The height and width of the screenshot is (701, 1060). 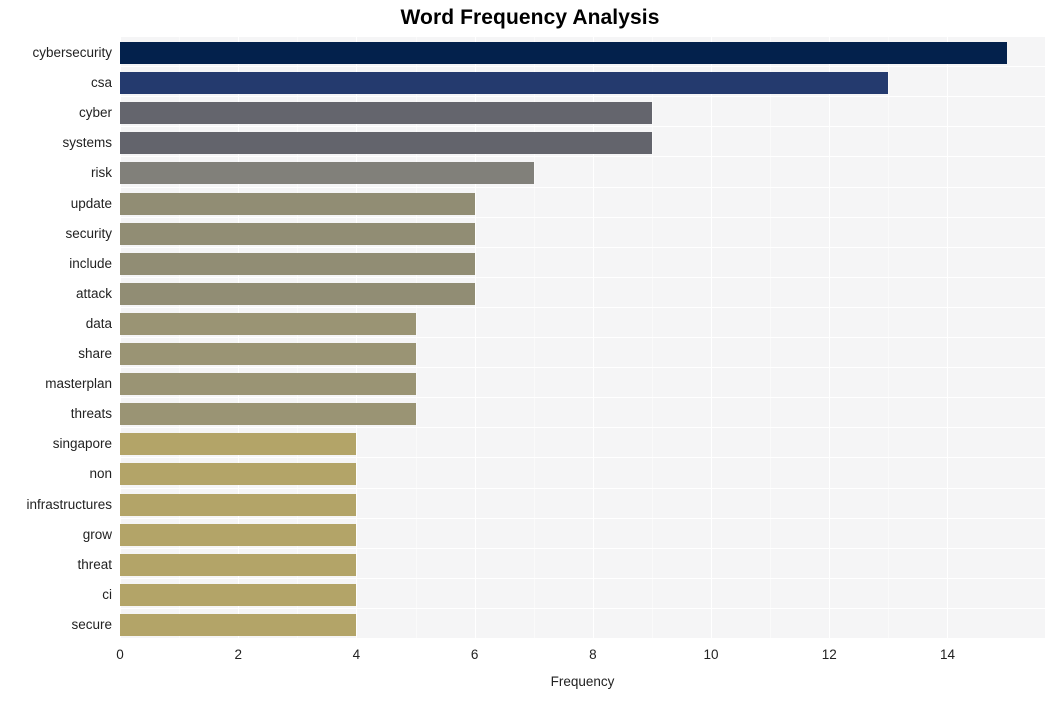 I want to click on x-axis-tick-label: 8, so click(x=593, y=654).